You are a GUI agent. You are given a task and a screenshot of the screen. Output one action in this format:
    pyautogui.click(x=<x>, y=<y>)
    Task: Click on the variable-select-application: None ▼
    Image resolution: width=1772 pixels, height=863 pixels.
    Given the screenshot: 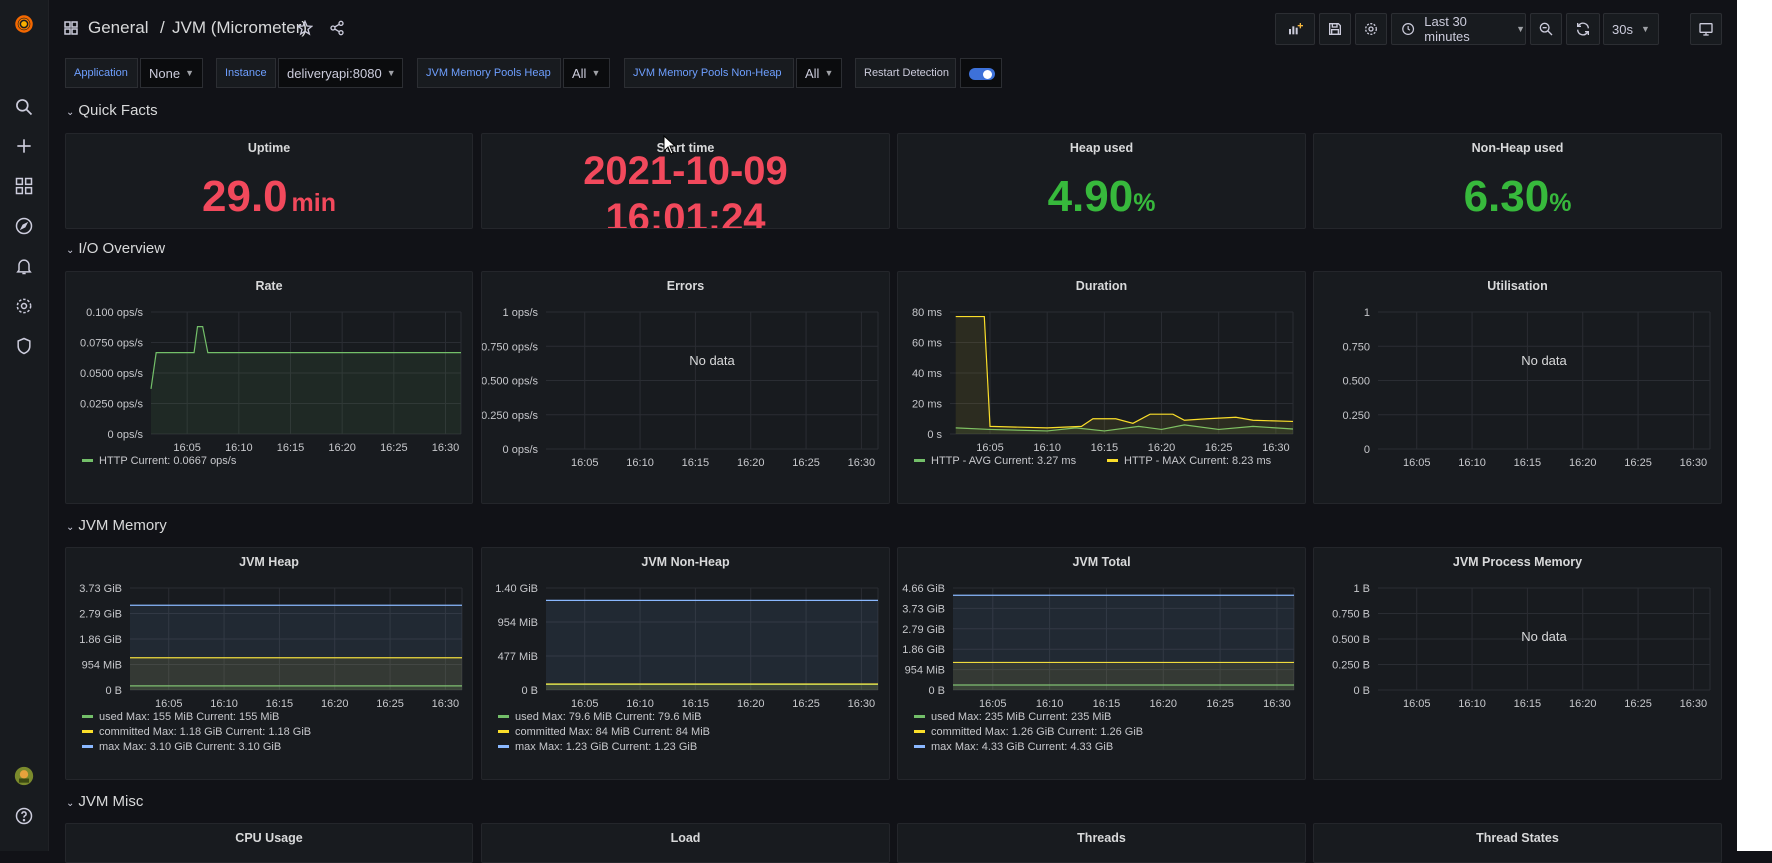 What is the action you would take?
    pyautogui.click(x=171, y=73)
    